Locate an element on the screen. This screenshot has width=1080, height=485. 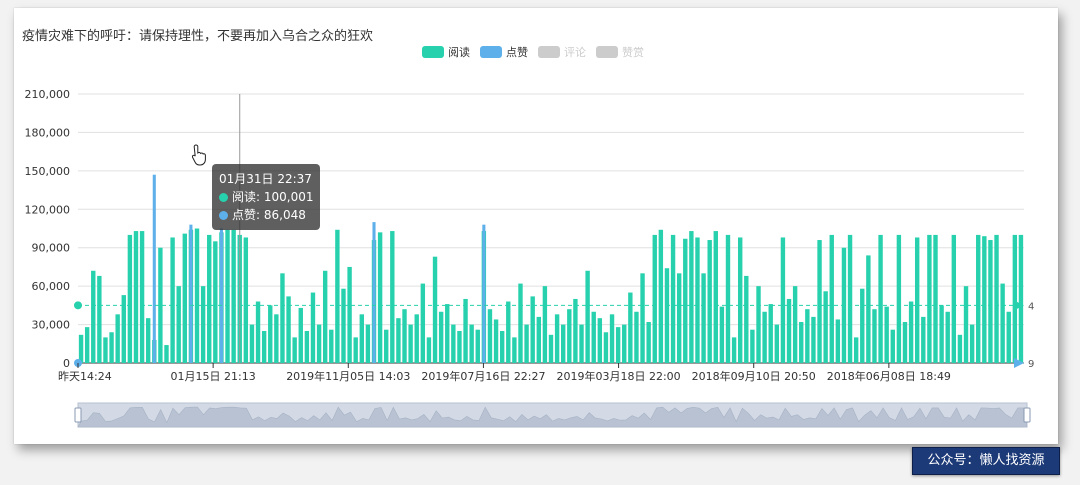
y-tick-label: 210,000 is located at coordinates (48, 94).